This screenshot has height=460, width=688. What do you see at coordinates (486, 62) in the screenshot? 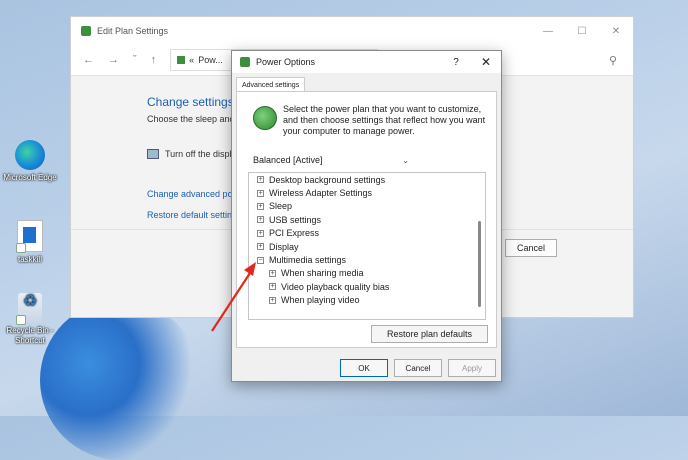
I see `dialog-close-button: ✕` at bounding box center [486, 62].